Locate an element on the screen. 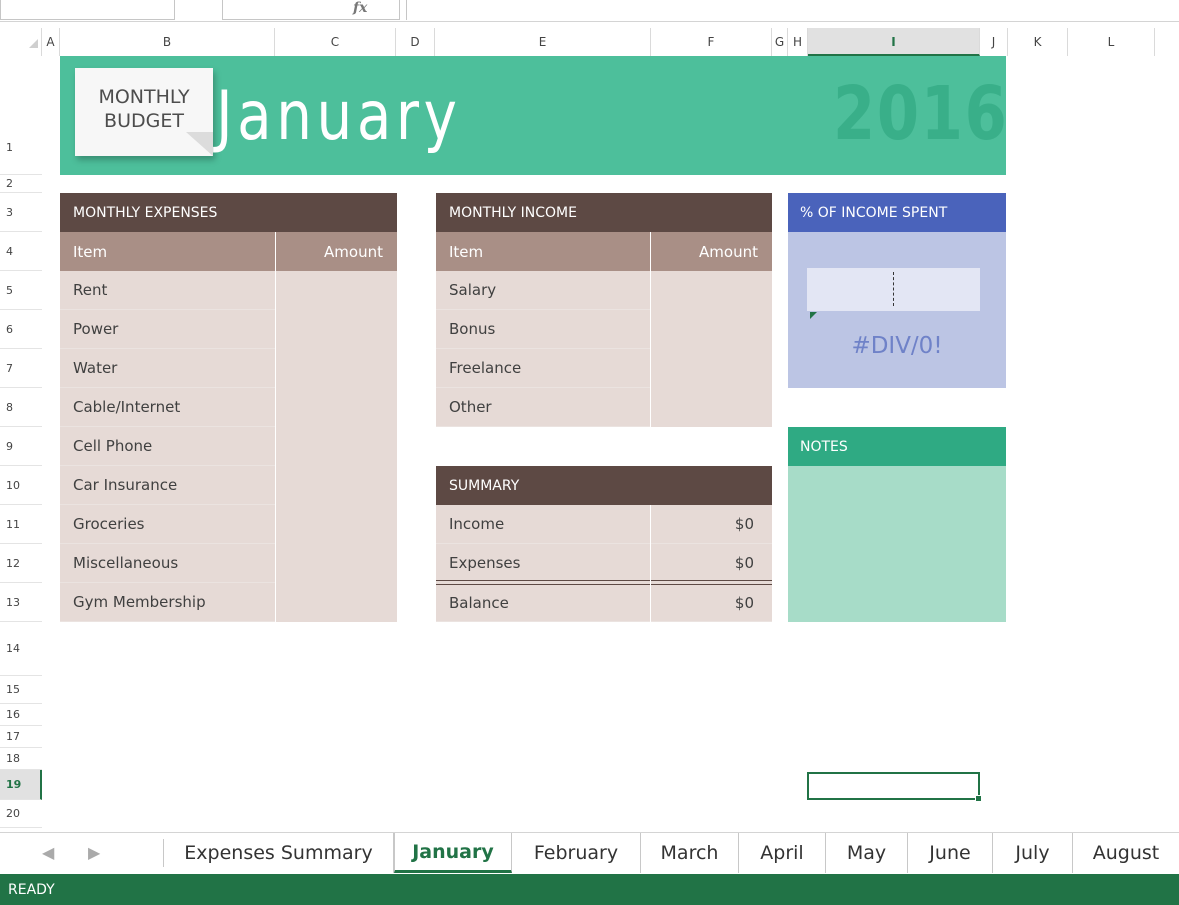 Image resolution: width=1179 pixels, height=905 pixels. row-header: 5 is located at coordinates (21, 290).